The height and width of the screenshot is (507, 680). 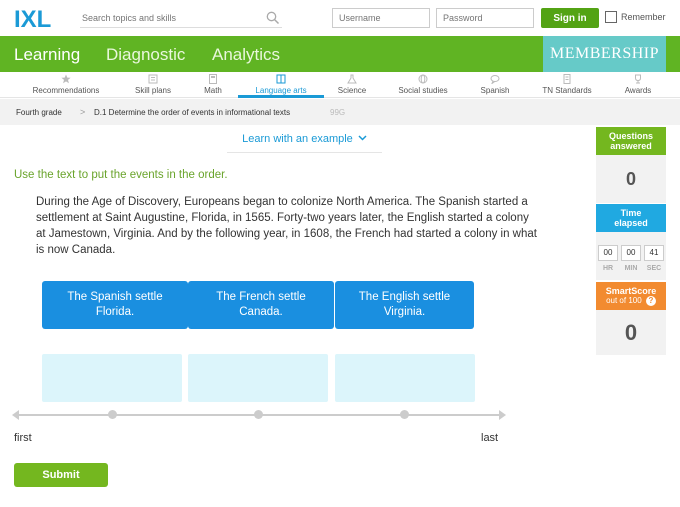 I want to click on time-minutes-label: MIN, so click(x=631, y=268).